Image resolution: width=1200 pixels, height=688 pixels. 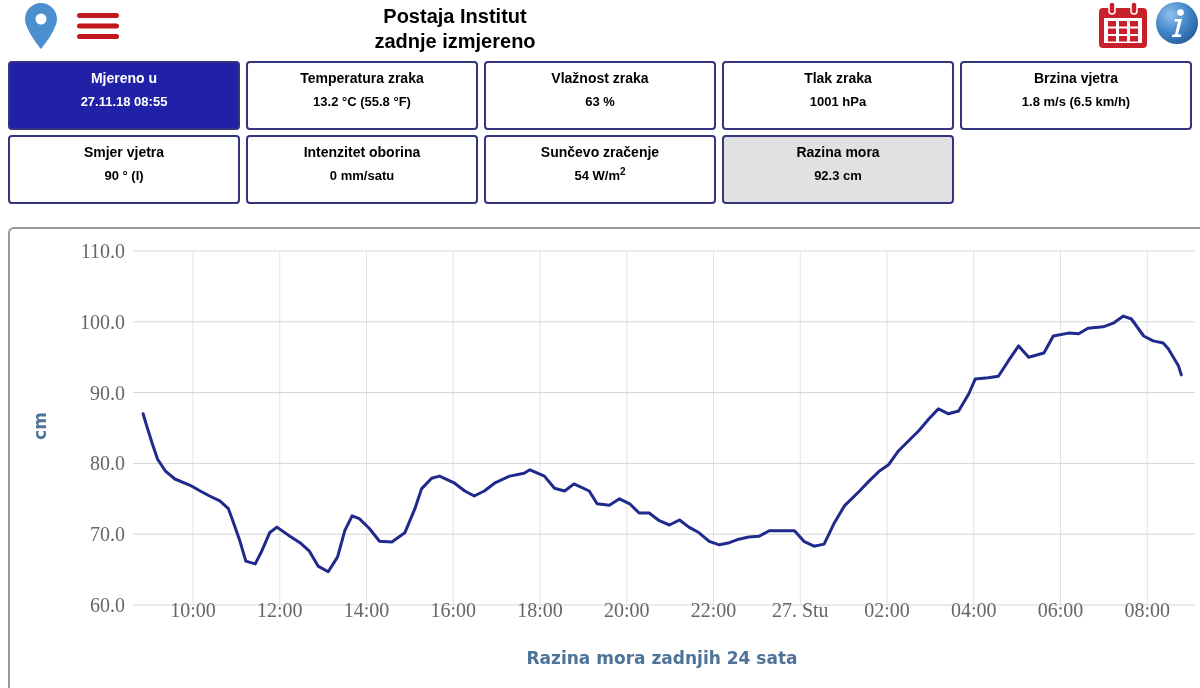 What do you see at coordinates (362, 102) in the screenshot?
I see `measurement-value: 13.2 °C (55.8 °F)` at bounding box center [362, 102].